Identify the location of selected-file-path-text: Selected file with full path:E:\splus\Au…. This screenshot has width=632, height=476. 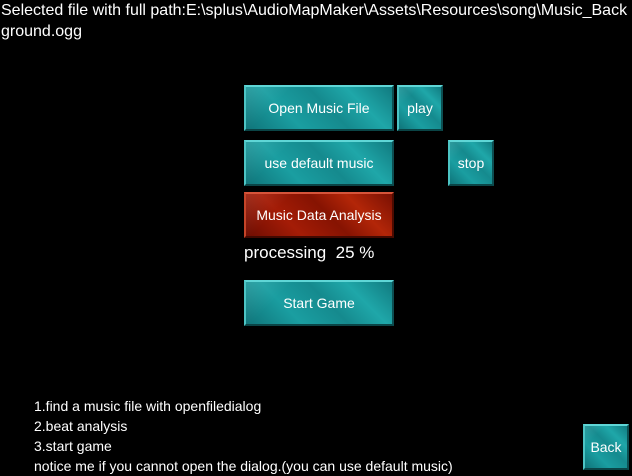
(314, 21).